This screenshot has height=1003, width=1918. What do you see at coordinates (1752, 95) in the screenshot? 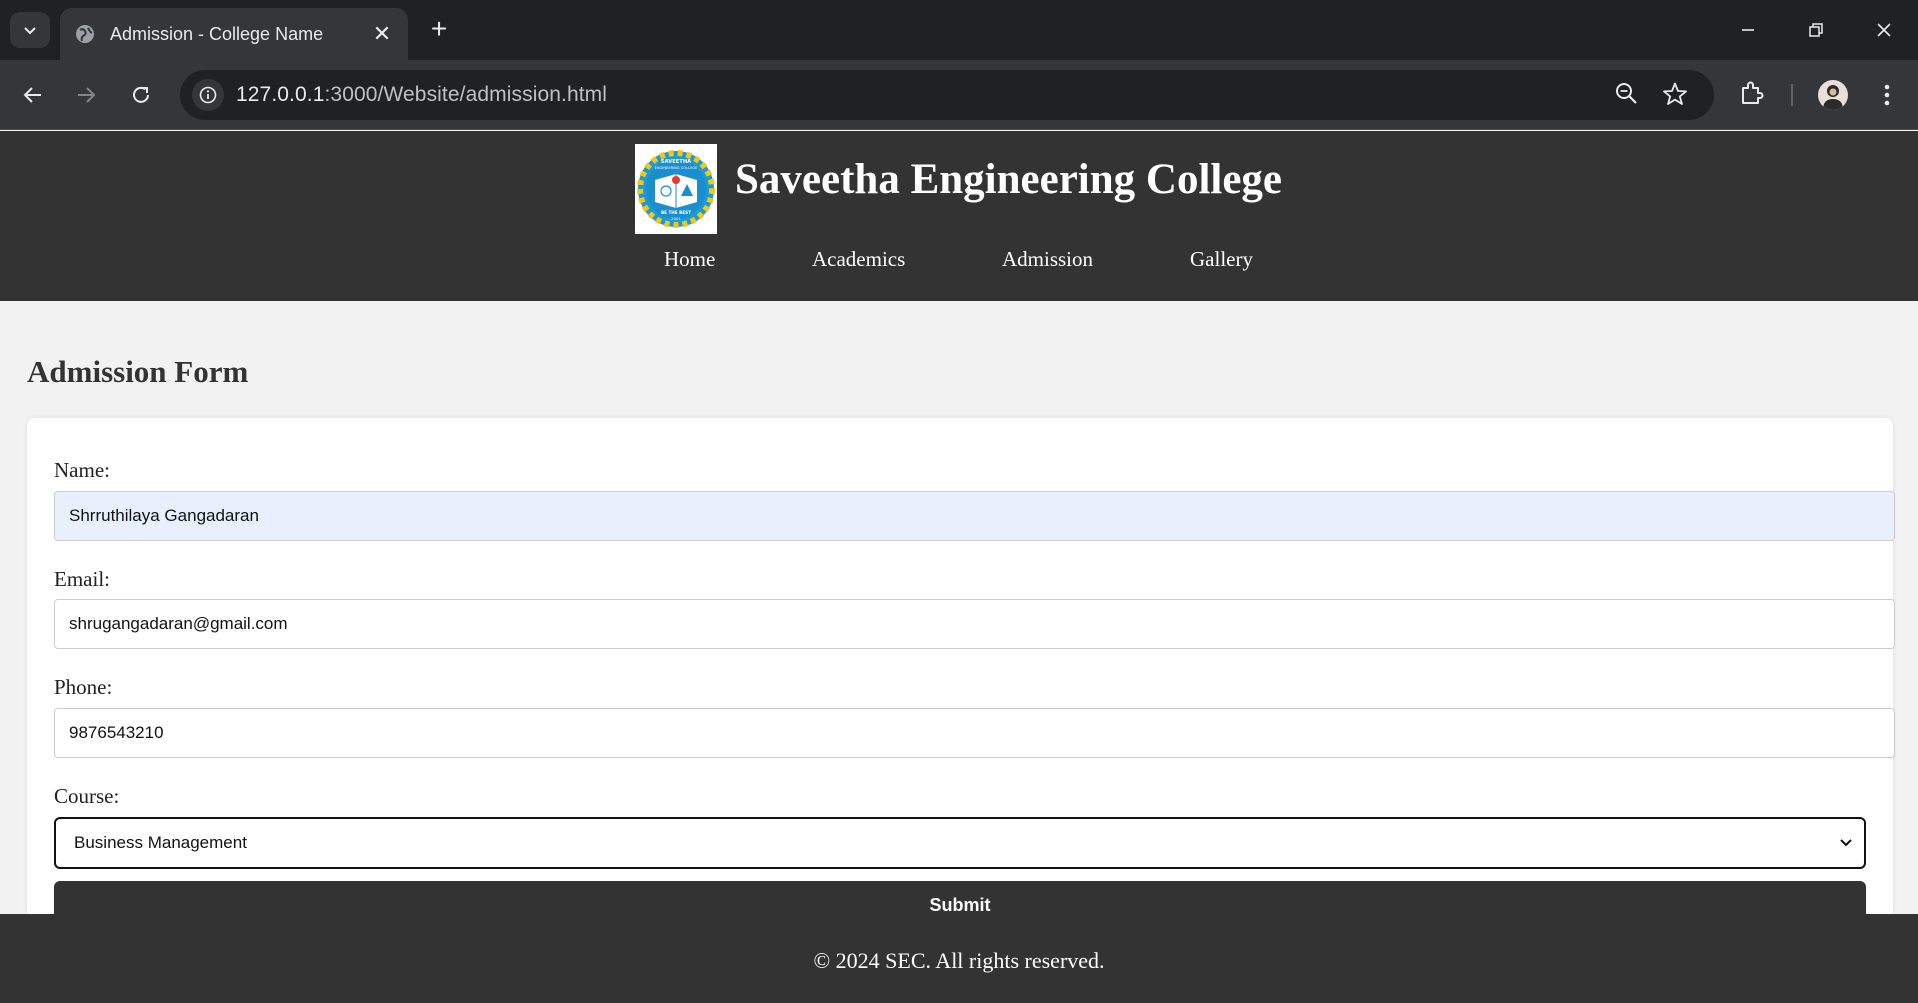
I see `extensions-icon` at bounding box center [1752, 95].